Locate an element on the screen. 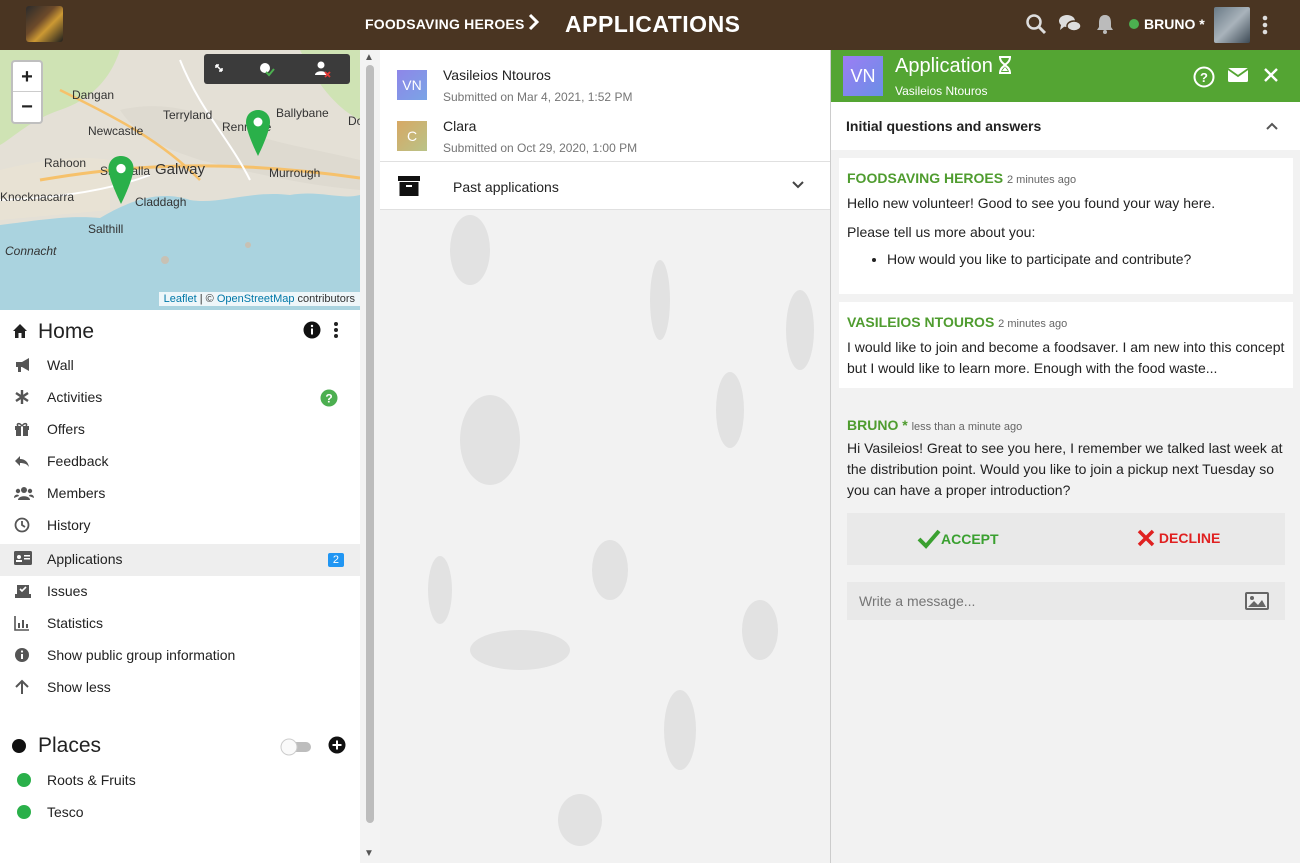 Image resolution: width=1300 pixels, height=863 pixels. users-icon is located at coordinates (24, 494).